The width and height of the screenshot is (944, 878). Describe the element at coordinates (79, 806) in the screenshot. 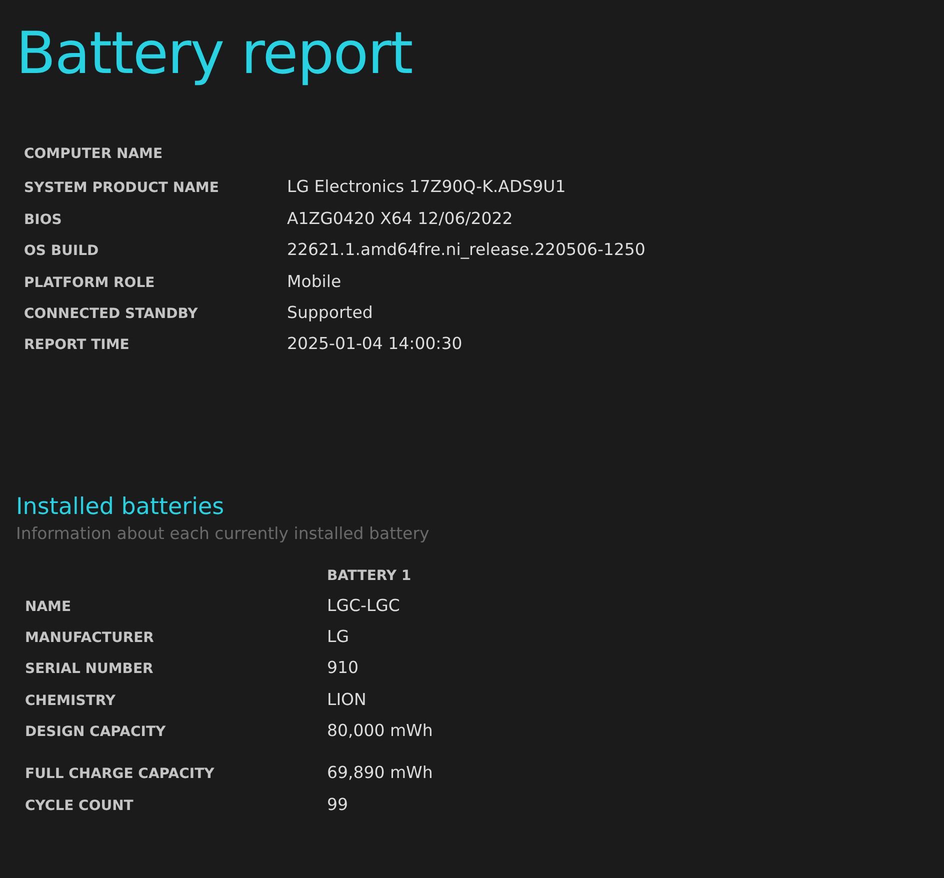

I see `field-label: CYCLE COUNT` at that location.